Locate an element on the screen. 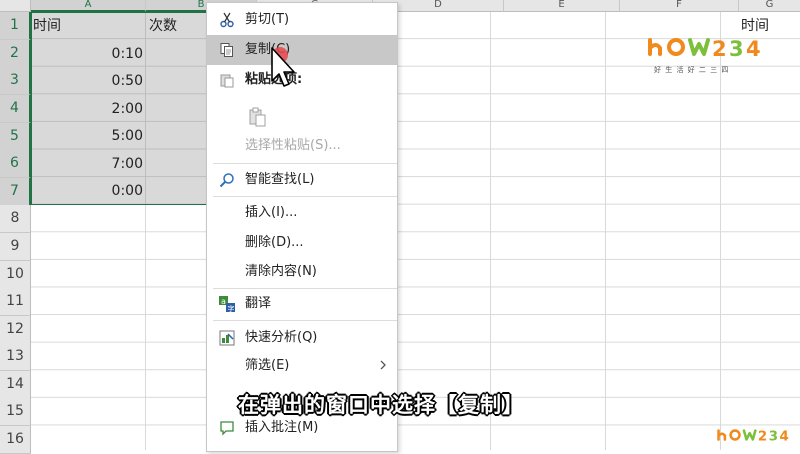 Image resolution: width=800 pixels, height=454 pixels. cell-a7: 0:00 is located at coordinates (88, 191).